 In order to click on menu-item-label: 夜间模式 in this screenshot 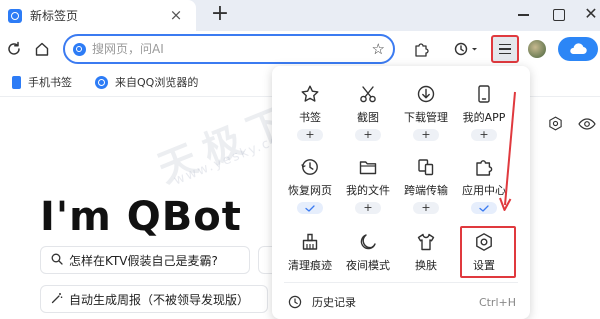, I will do `click(368, 265)`.